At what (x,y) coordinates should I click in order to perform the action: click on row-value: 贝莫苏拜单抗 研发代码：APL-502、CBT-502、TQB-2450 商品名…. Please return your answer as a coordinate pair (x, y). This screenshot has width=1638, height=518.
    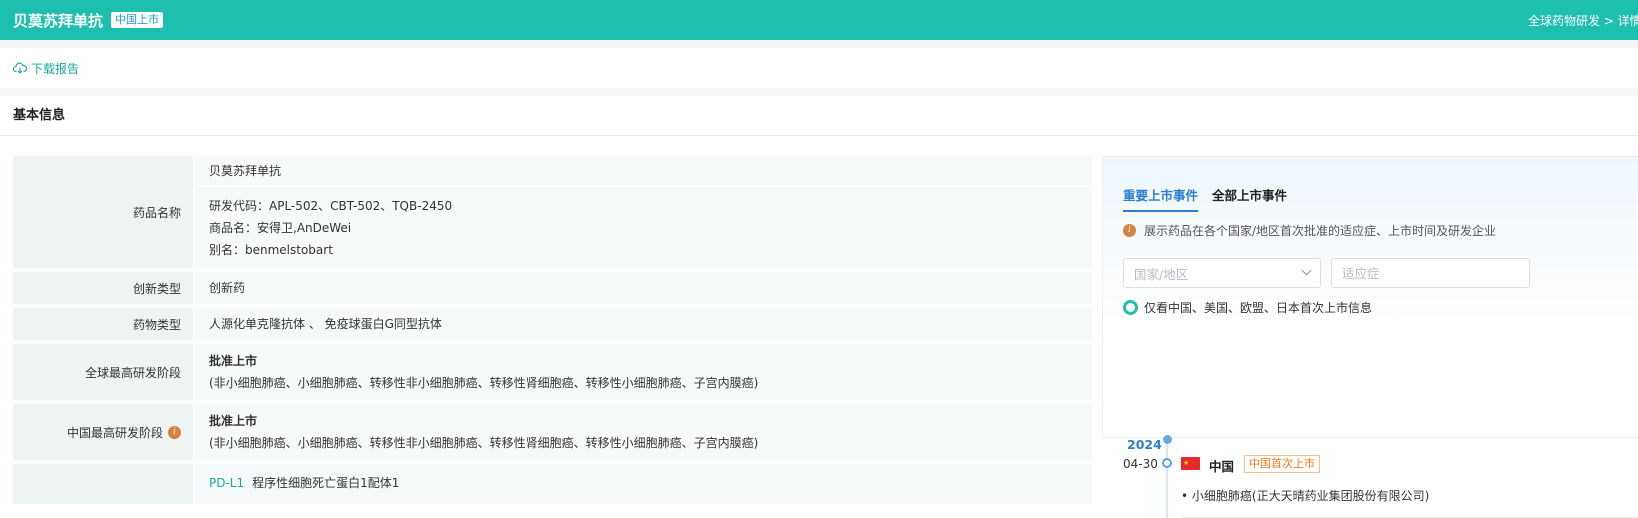
    Looking at the image, I should click on (643, 212).